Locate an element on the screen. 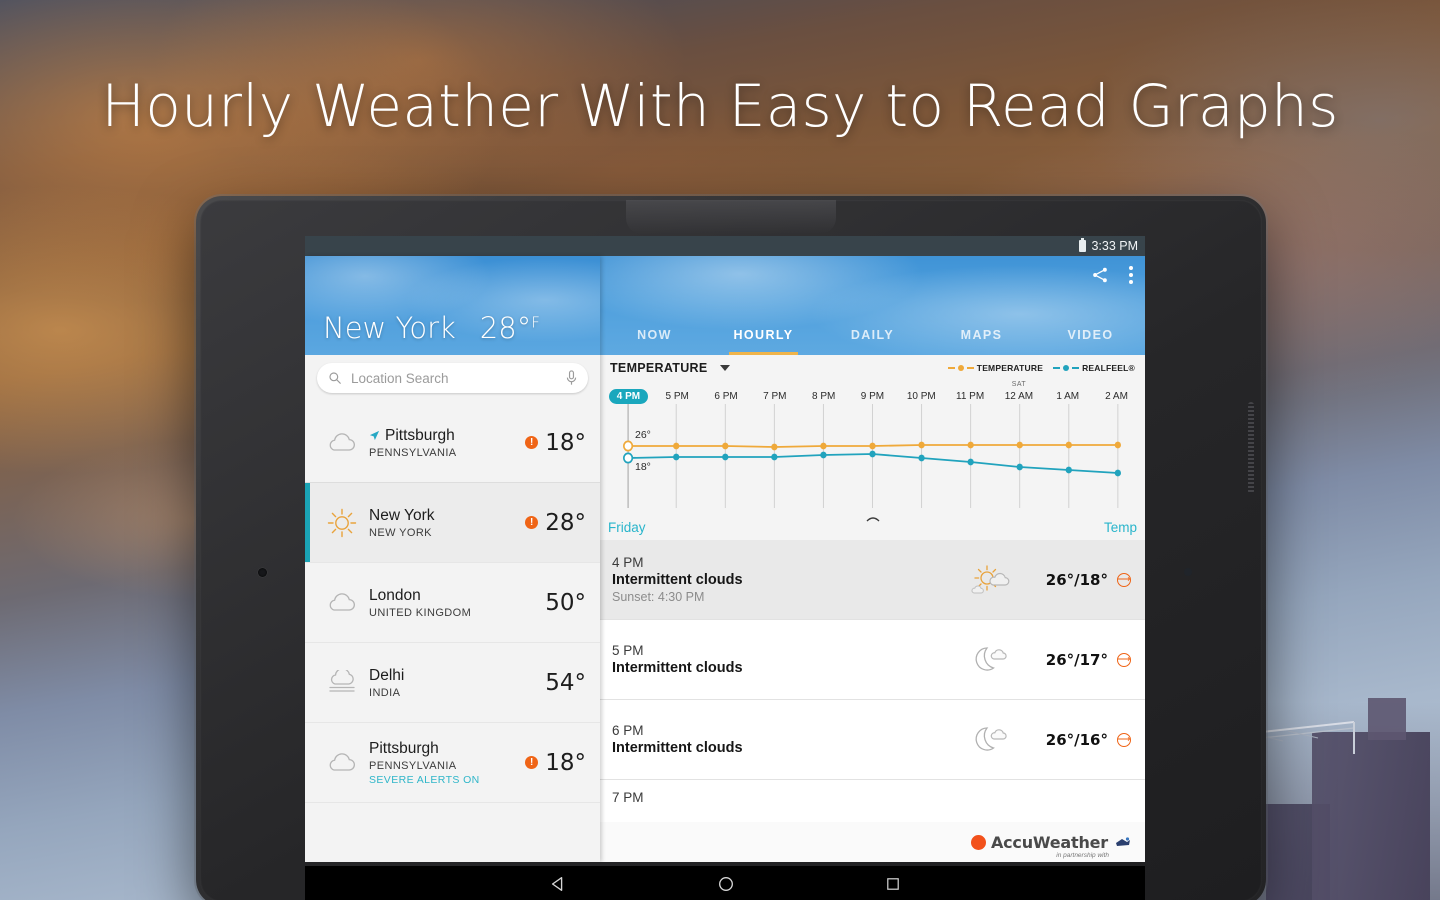  axis-hour-1: 5 PM is located at coordinates (677, 396).